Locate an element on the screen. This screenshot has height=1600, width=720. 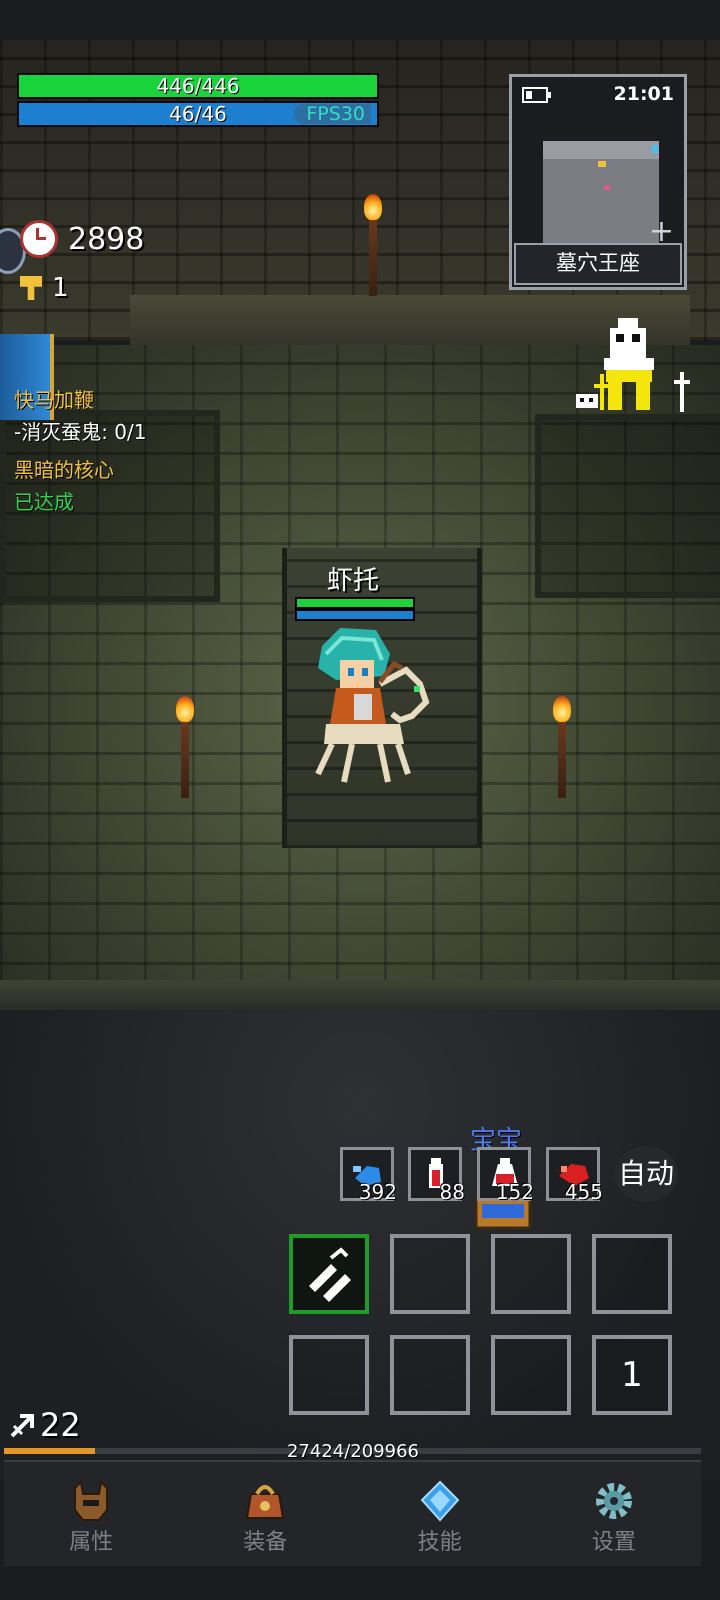
right-alcove is located at coordinates (627, 506).